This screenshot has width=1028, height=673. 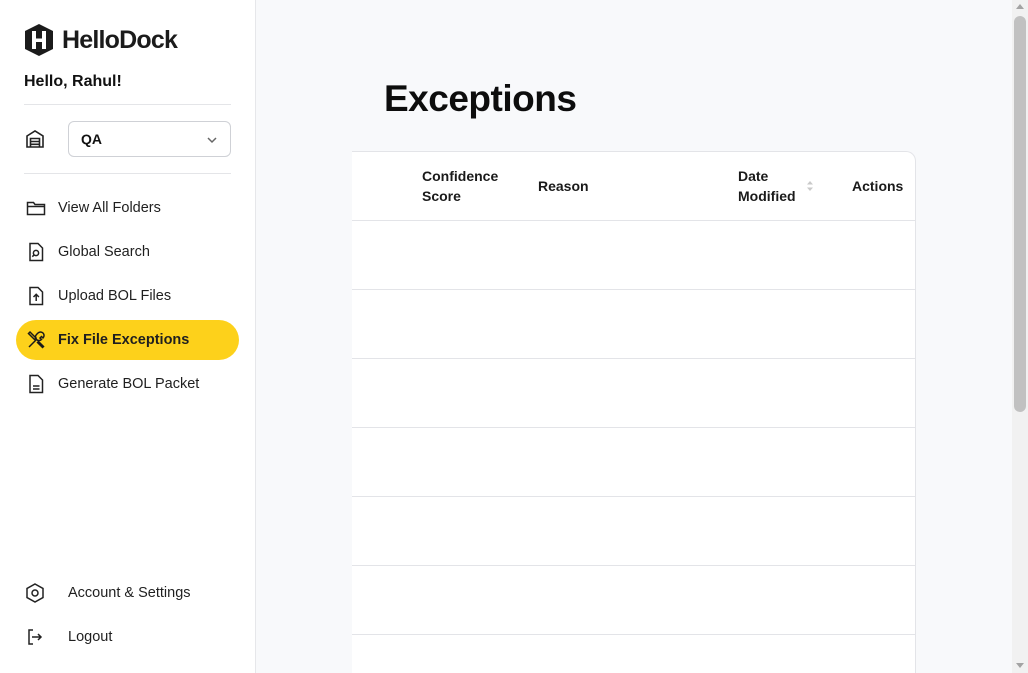 What do you see at coordinates (91, 139) in the screenshot?
I see `warehouse-select-value: QA` at bounding box center [91, 139].